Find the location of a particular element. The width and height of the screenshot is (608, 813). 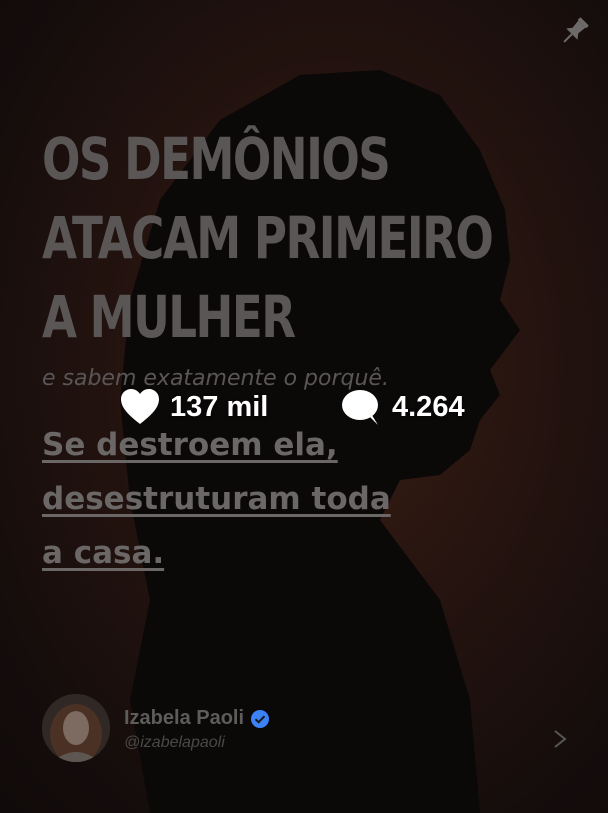

author-handle: @izabelapaoli is located at coordinates (174, 743).